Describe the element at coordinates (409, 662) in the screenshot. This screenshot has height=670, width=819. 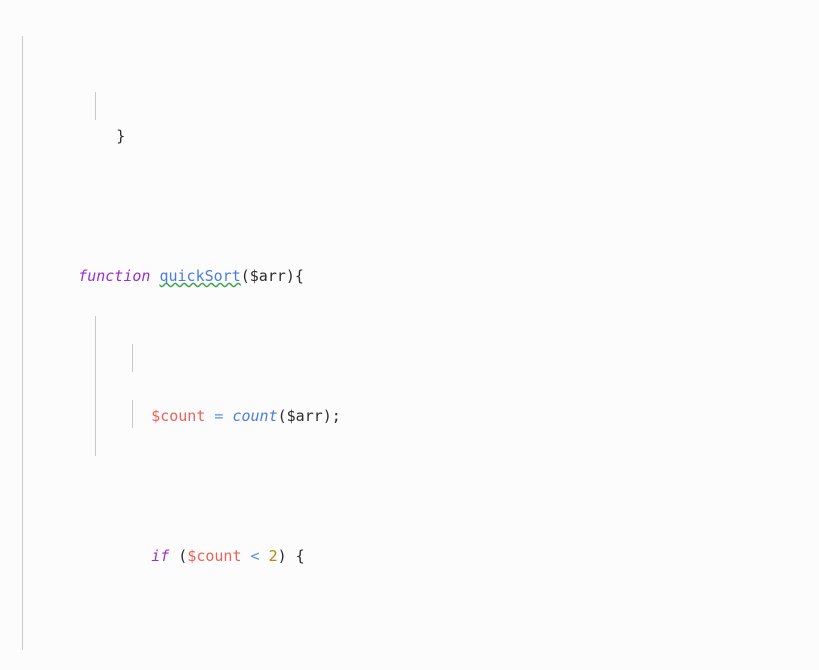
I see `code-line: return $arr;` at that location.